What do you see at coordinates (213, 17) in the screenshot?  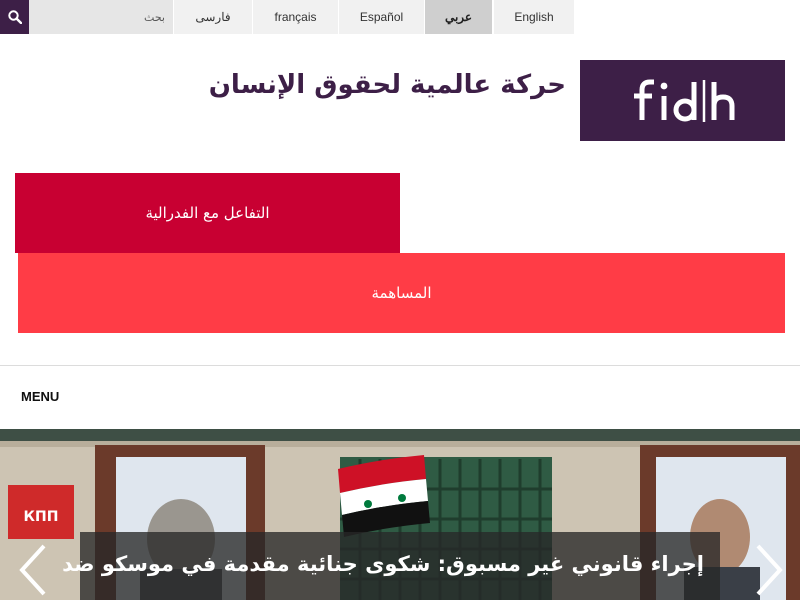 I see `lang-farsi: فارسی` at bounding box center [213, 17].